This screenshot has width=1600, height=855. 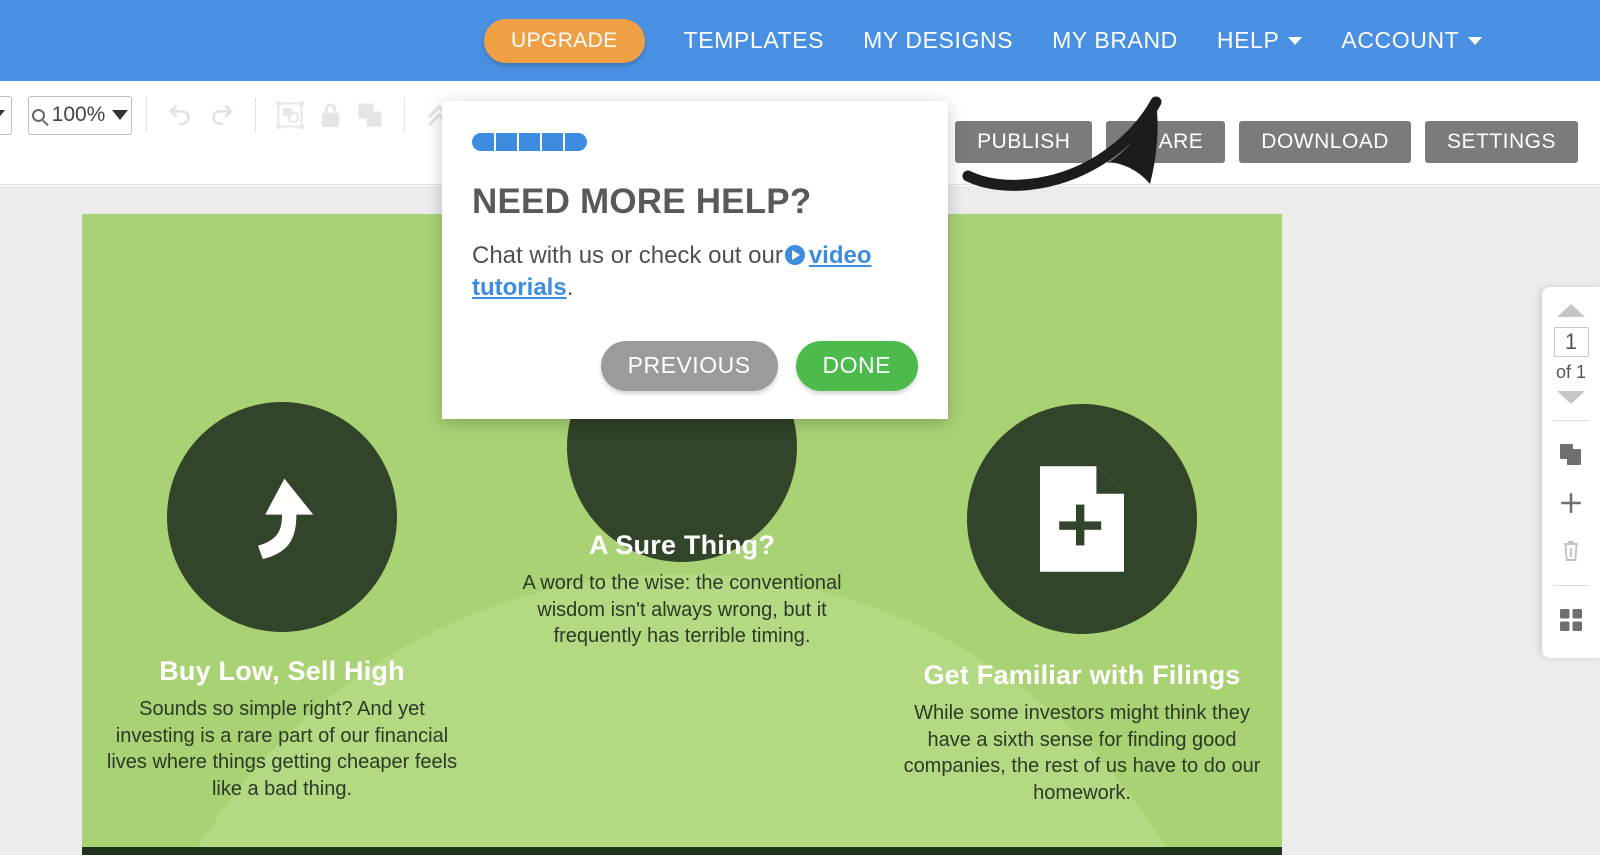 I want to click on zoom-level-label: 100%, so click(x=78, y=114).